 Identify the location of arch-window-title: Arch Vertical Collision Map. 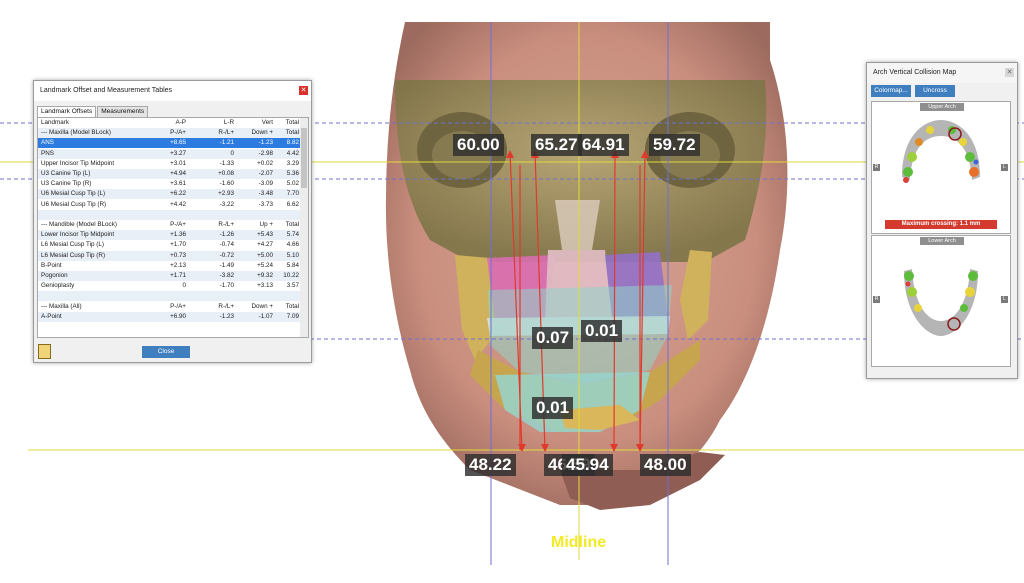
(915, 72).